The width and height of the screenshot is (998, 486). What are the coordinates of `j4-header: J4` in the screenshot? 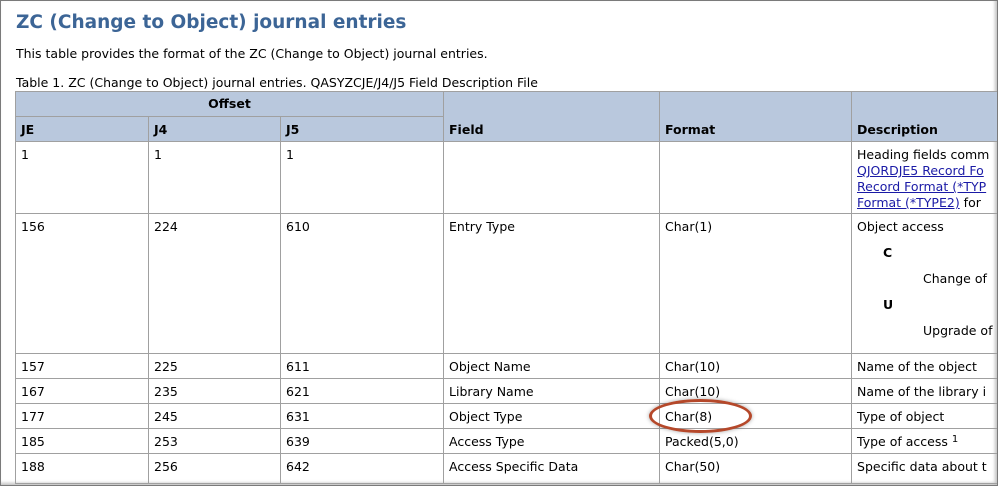 It's located at (214, 129).